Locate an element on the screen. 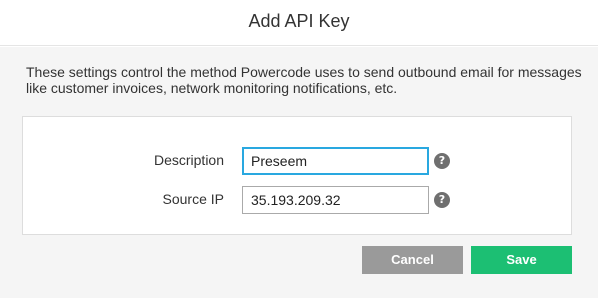  dialog-title: Add API Key is located at coordinates (299, 21).